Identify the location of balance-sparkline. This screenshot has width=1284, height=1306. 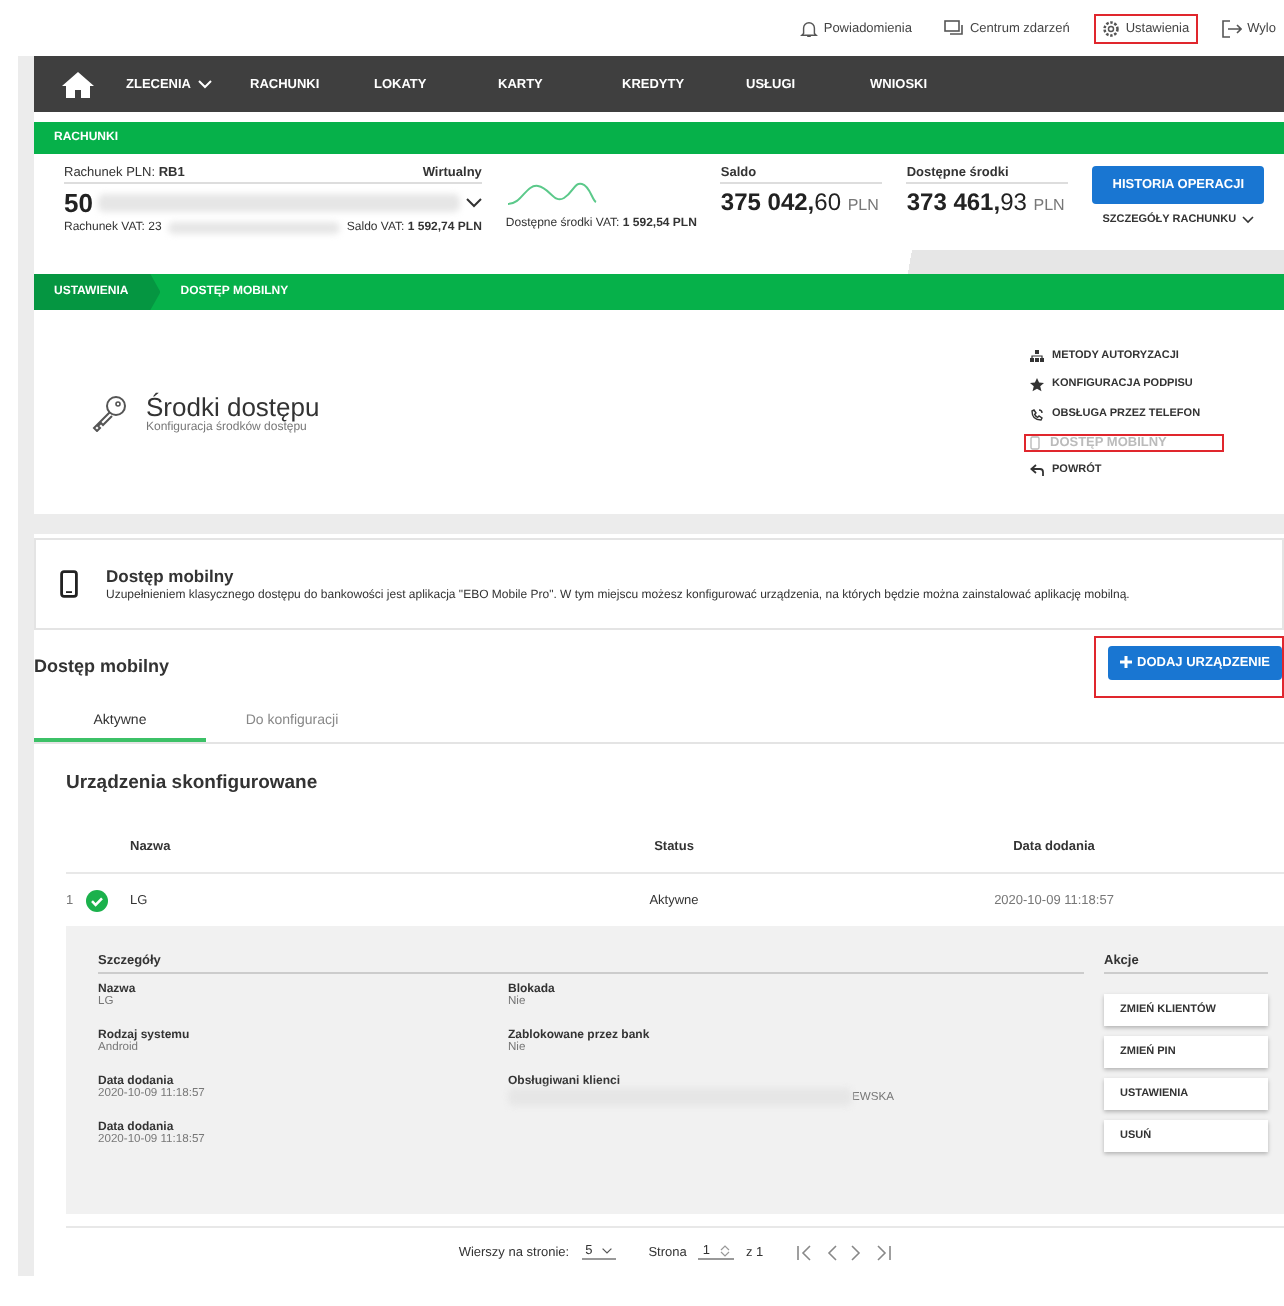
(551, 194).